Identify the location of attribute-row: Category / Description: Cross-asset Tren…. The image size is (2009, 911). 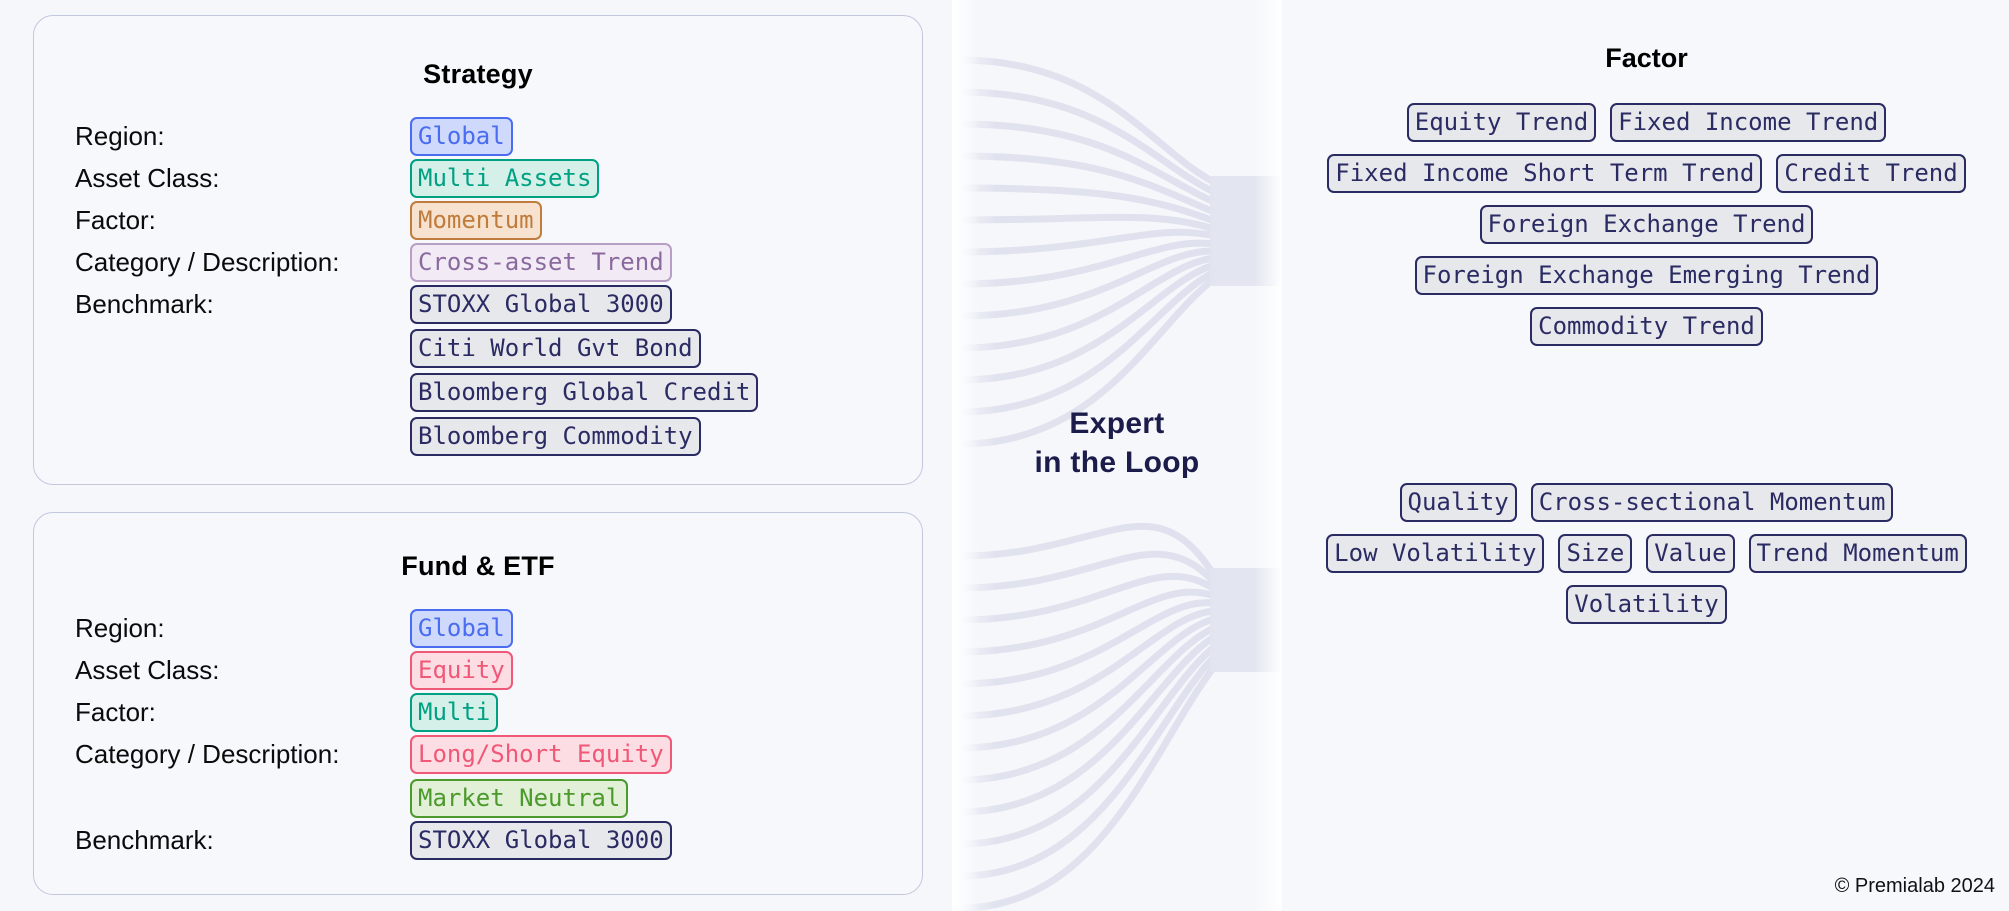
(498, 264).